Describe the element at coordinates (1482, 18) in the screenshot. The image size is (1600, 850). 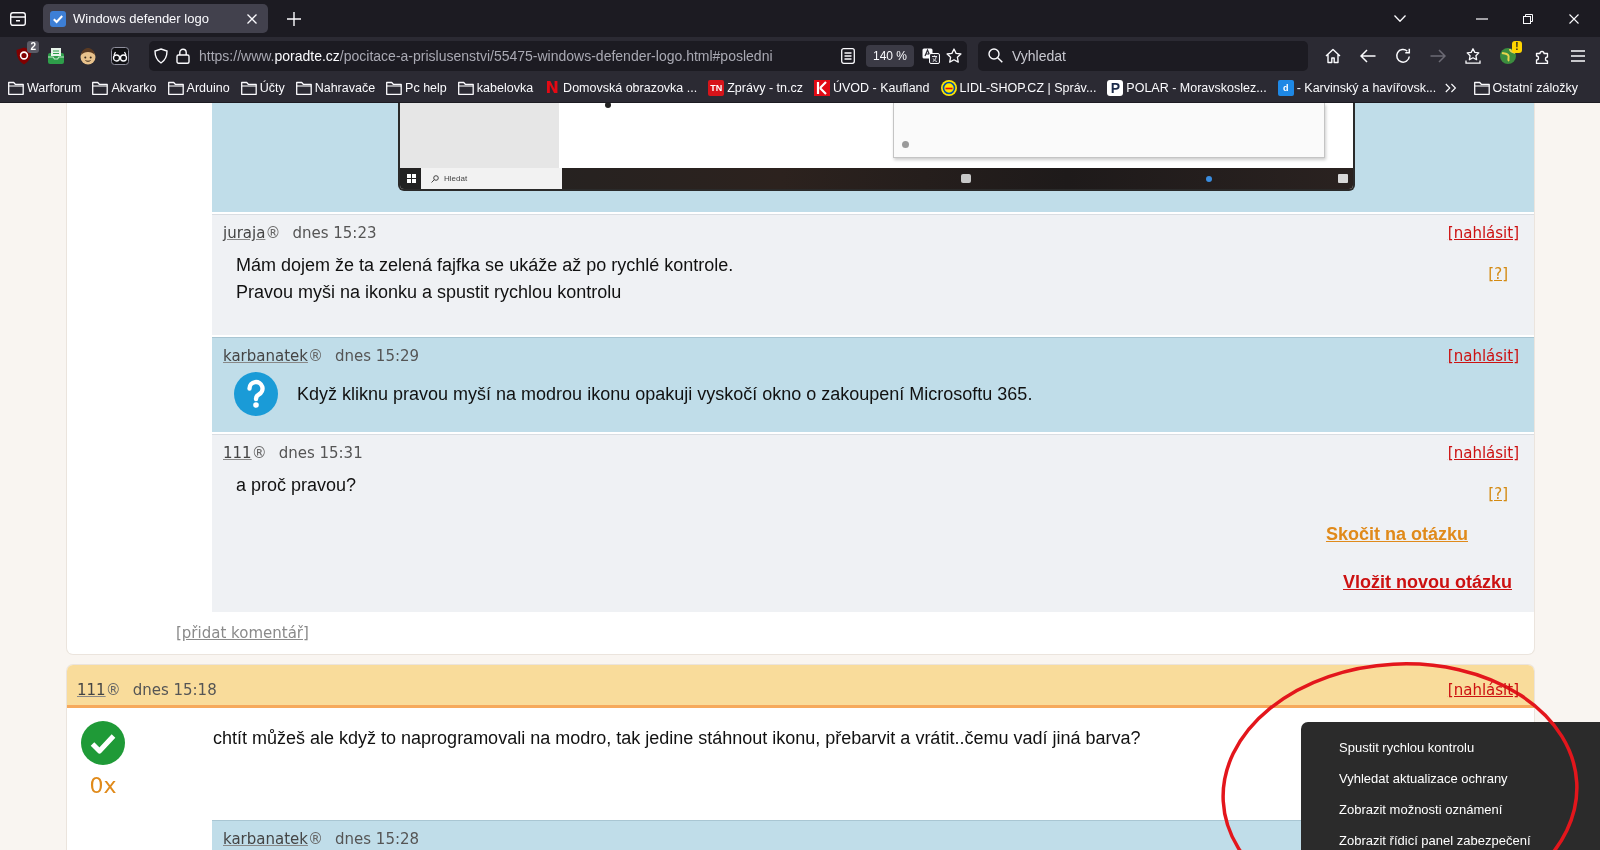
I see `minimize-icon` at that location.